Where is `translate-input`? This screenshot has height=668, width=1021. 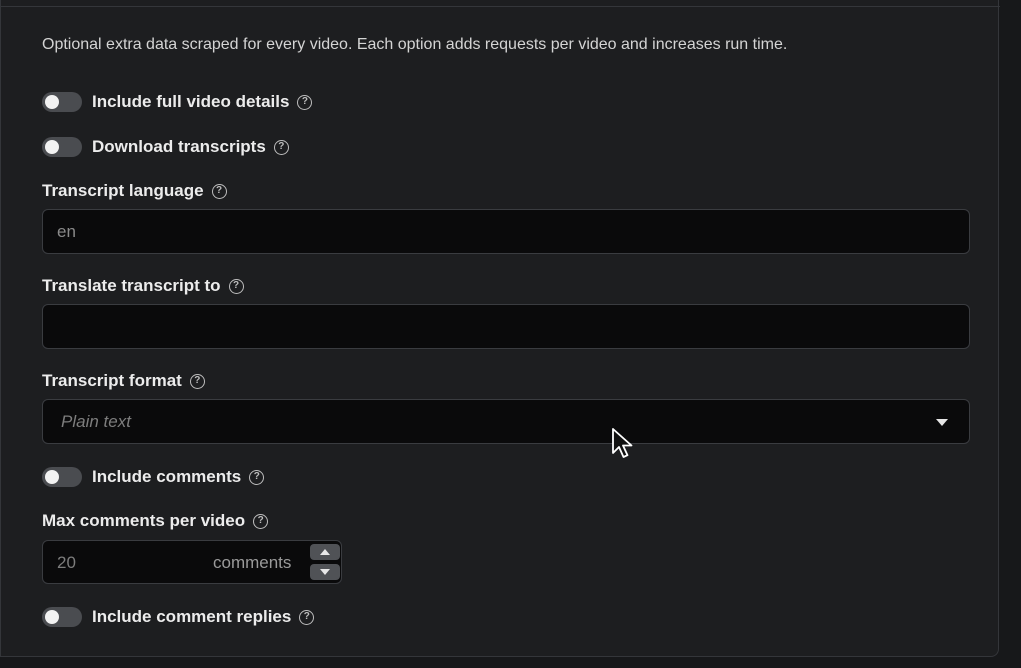 translate-input is located at coordinates (506, 326).